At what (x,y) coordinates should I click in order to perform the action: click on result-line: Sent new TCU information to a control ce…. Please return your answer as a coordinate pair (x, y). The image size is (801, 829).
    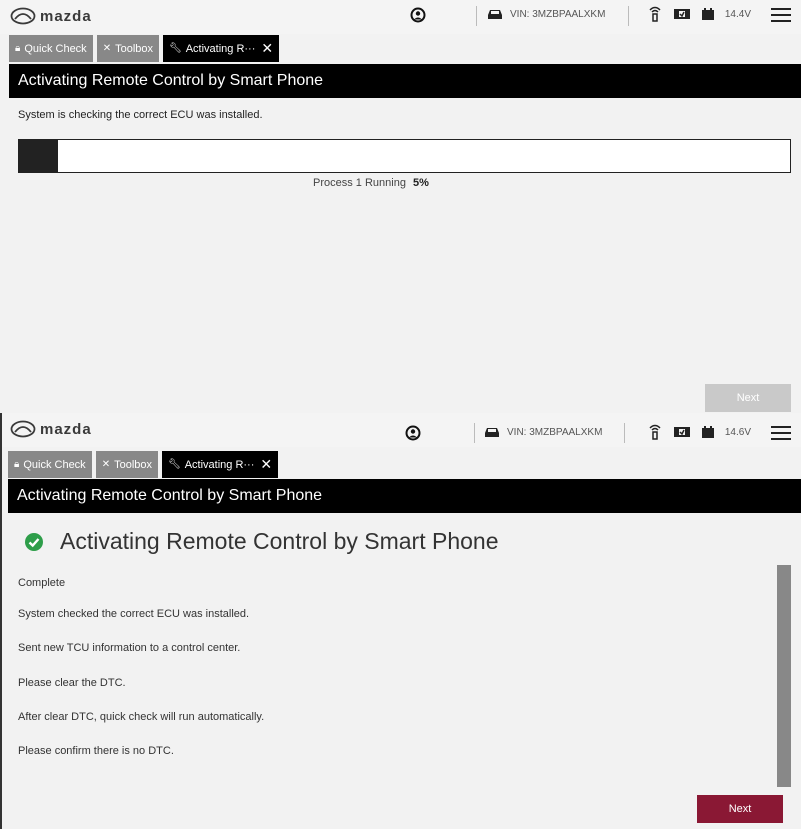
    Looking at the image, I should click on (129, 648).